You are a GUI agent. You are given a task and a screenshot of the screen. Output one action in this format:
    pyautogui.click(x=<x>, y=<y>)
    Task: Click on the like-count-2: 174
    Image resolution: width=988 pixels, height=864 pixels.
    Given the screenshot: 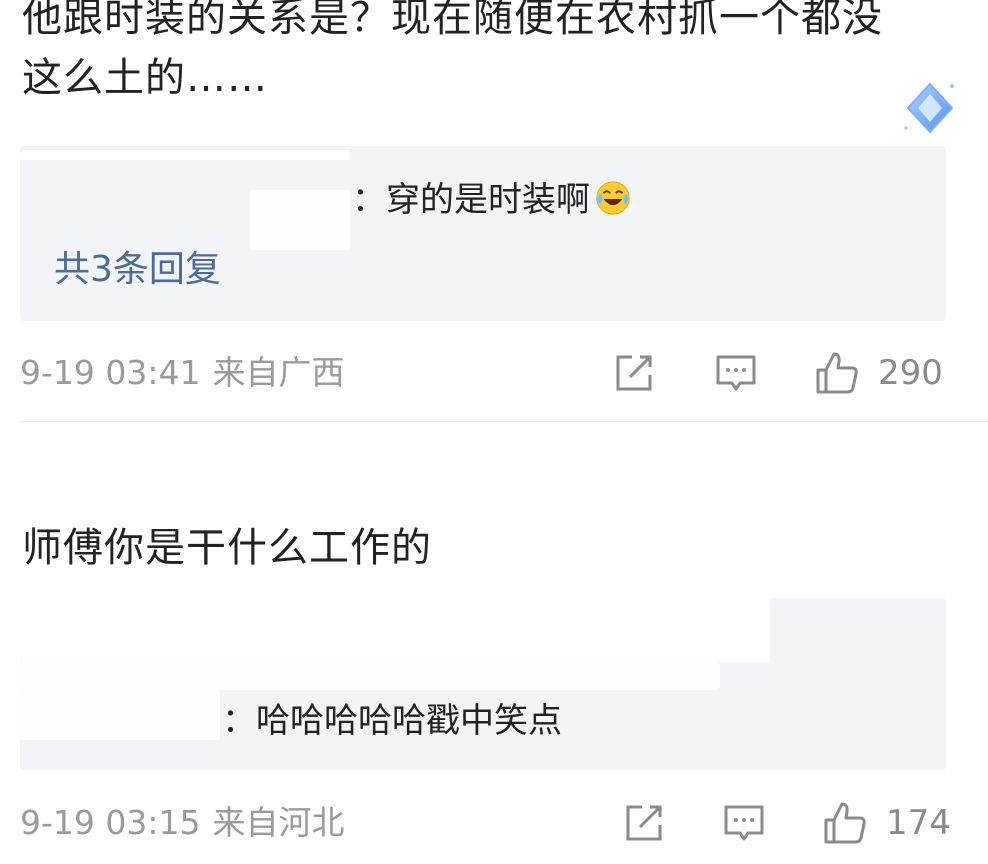 What is the action you would take?
    pyautogui.click(x=918, y=823)
    